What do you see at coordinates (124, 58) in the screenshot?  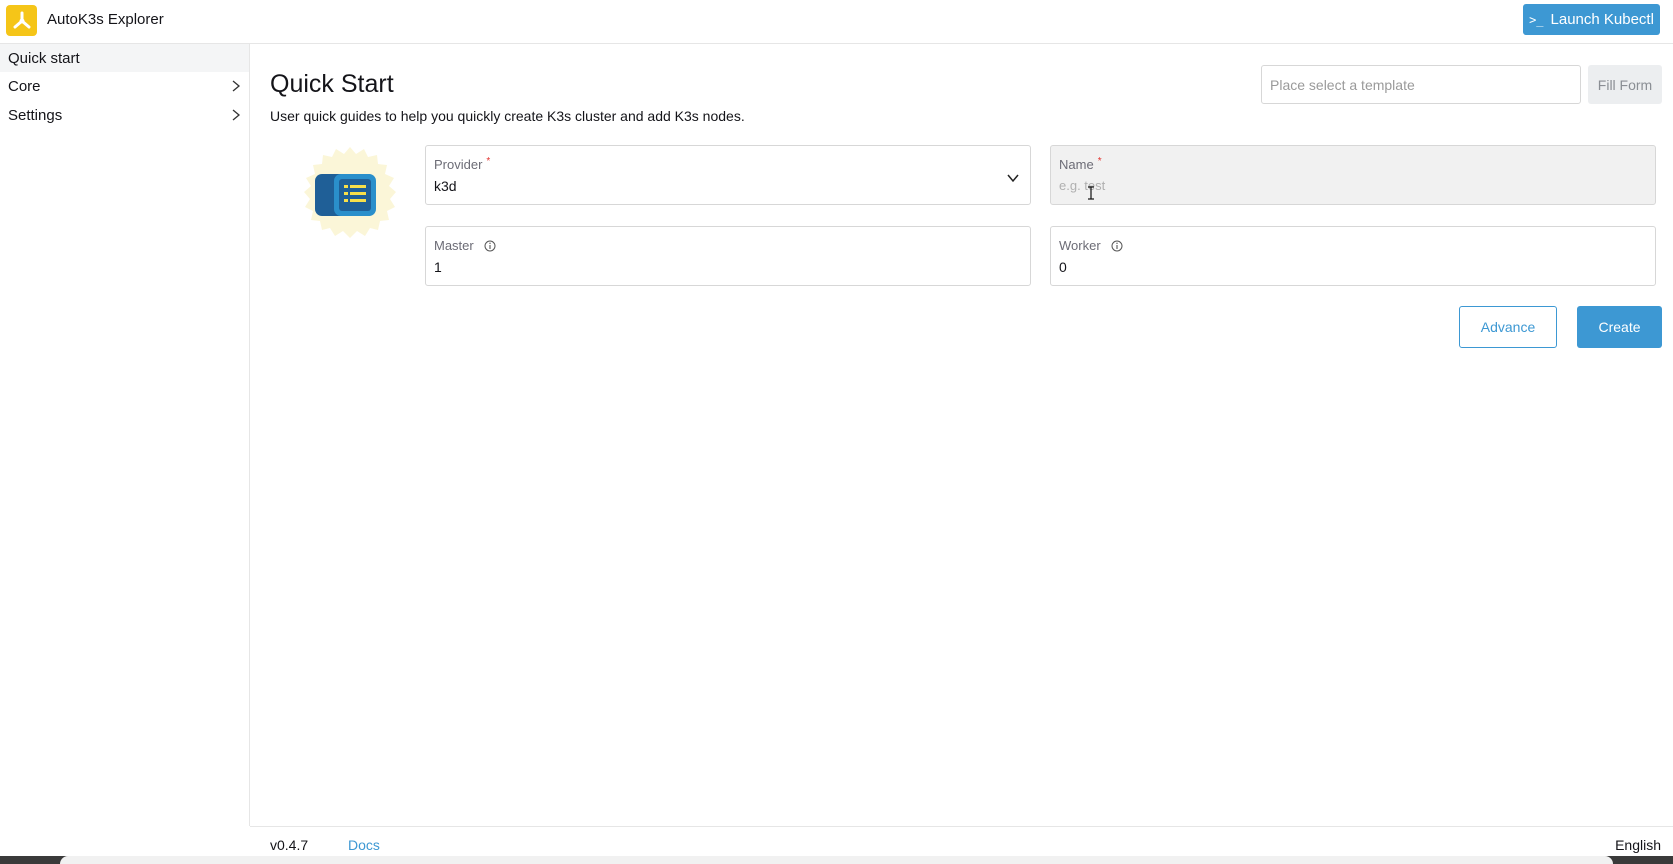 I see `sidebar-item-quick-start: Quick start` at bounding box center [124, 58].